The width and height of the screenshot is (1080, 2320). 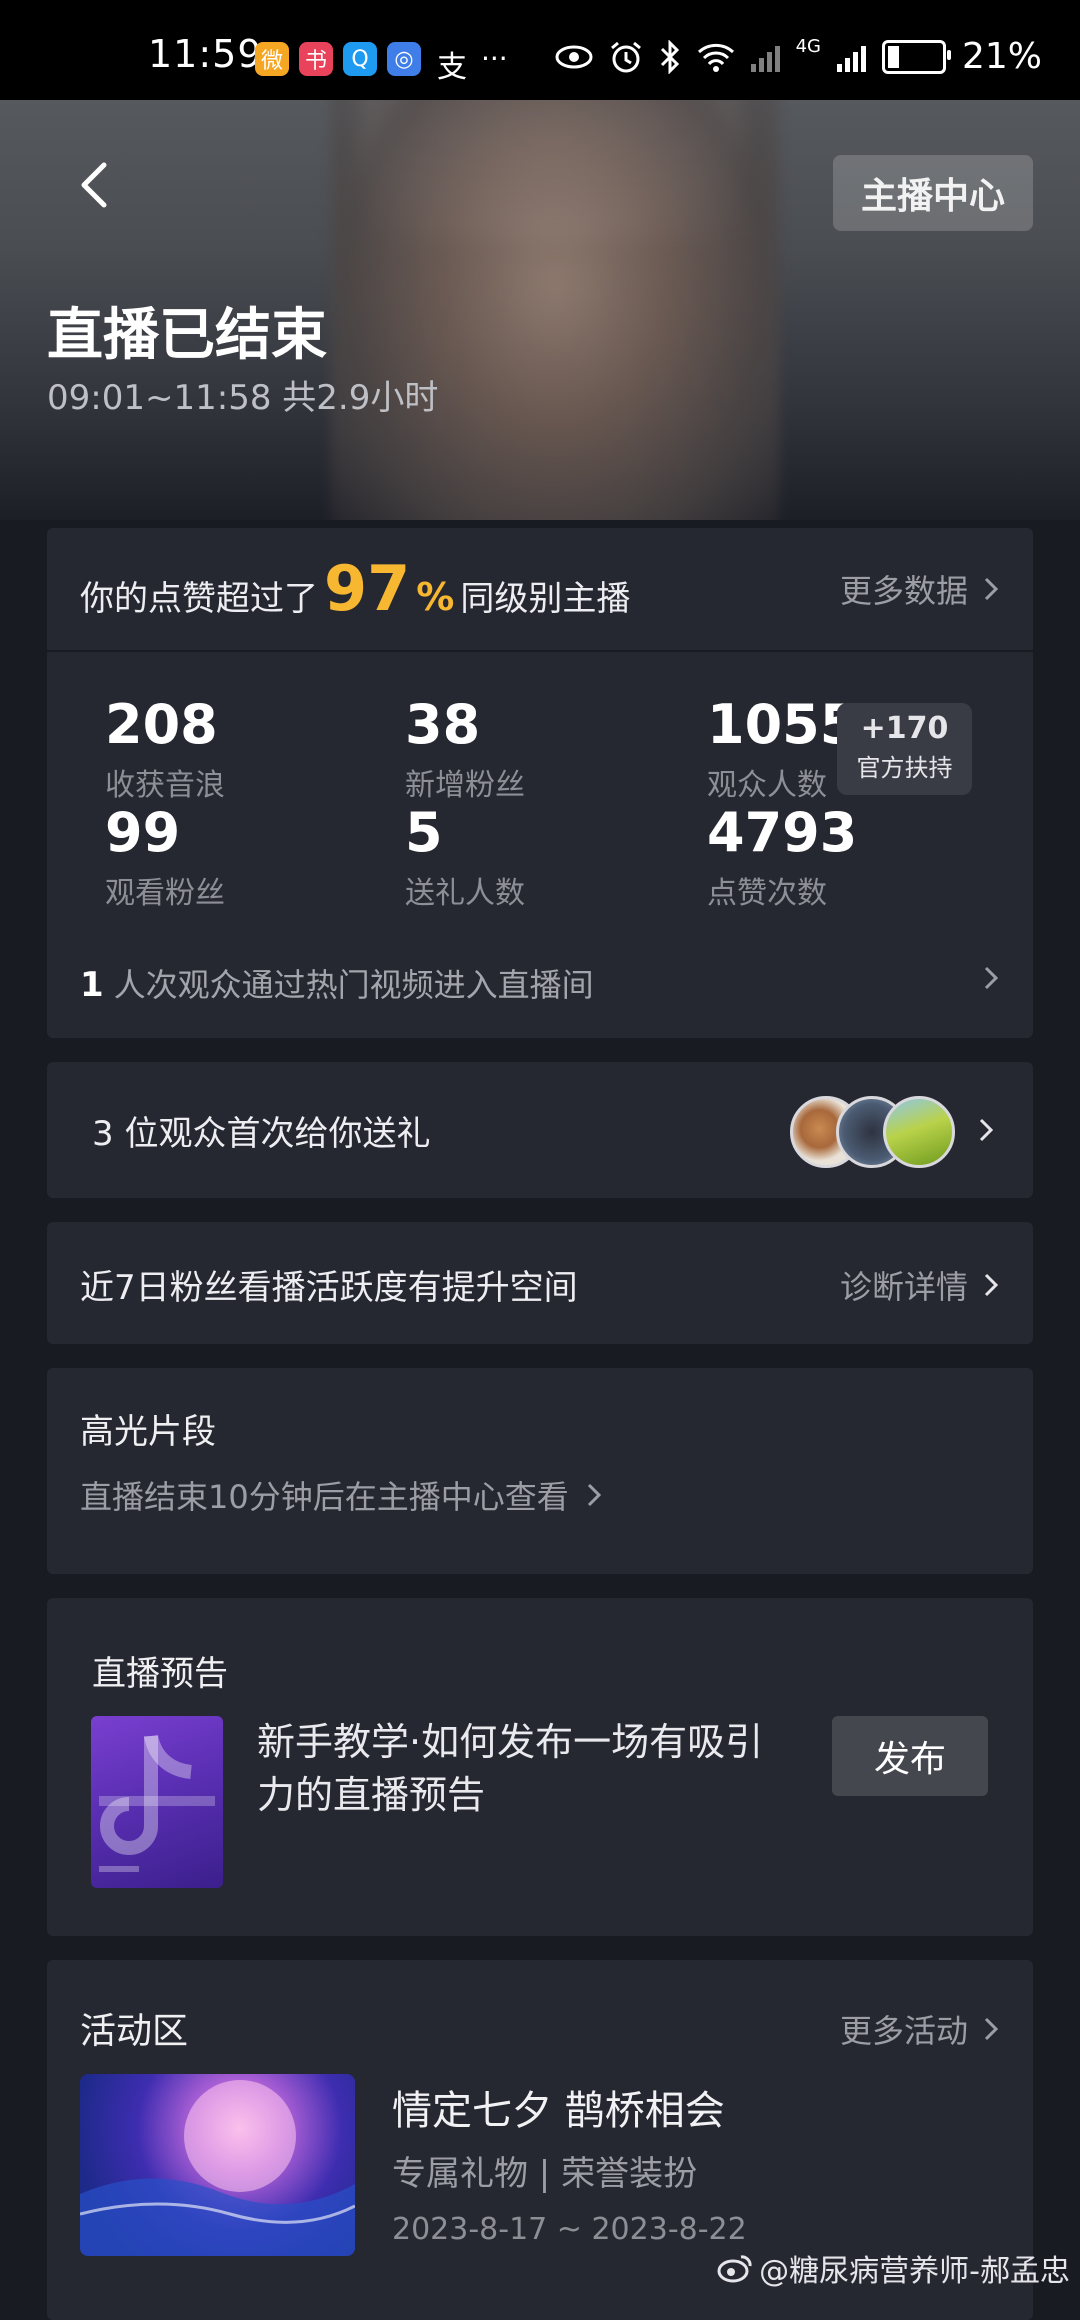 I want to click on diagnosis-details-label: 诊断详情, so click(x=903, y=1287).